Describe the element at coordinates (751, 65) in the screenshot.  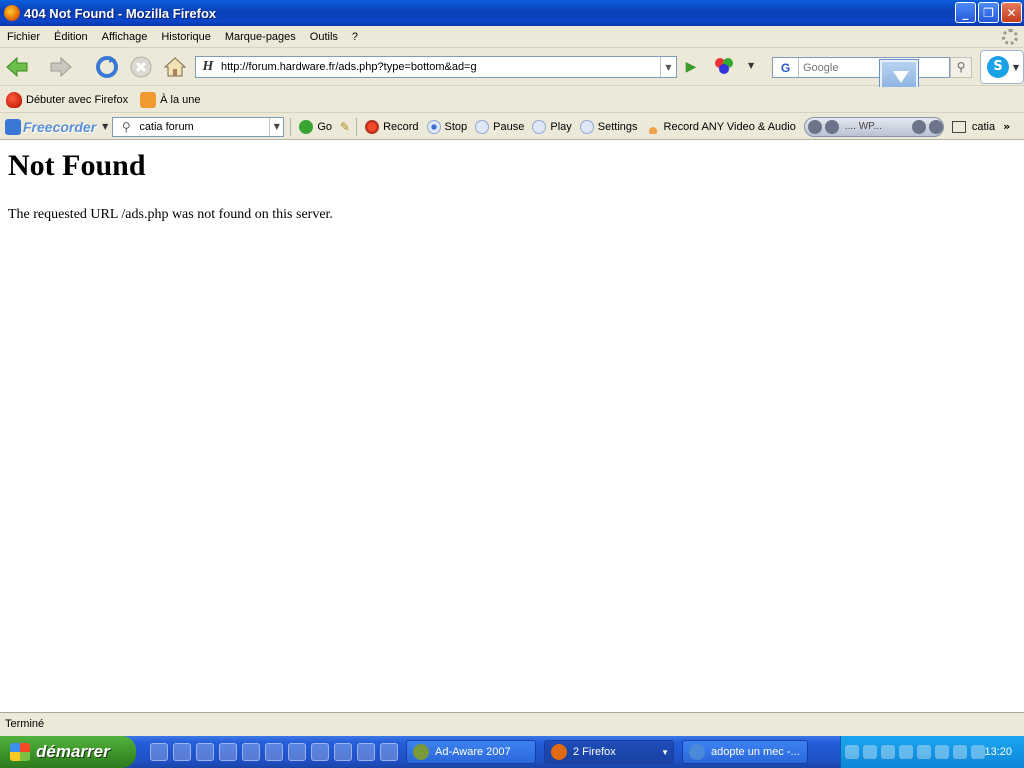
I see `extension-dropdown-icon: ▼` at that location.